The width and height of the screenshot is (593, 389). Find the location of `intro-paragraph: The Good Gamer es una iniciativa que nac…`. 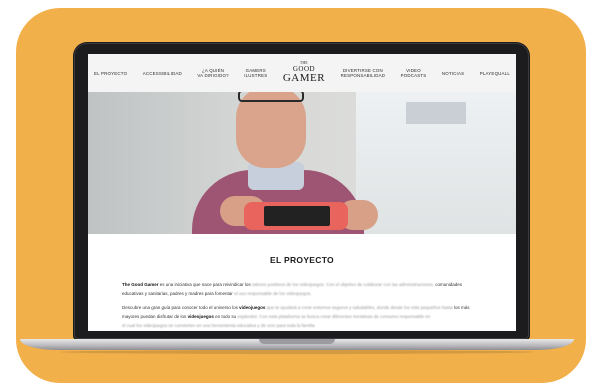

intro-paragraph: The Good Gamer es una iniciativa que nac… is located at coordinates (292, 289).